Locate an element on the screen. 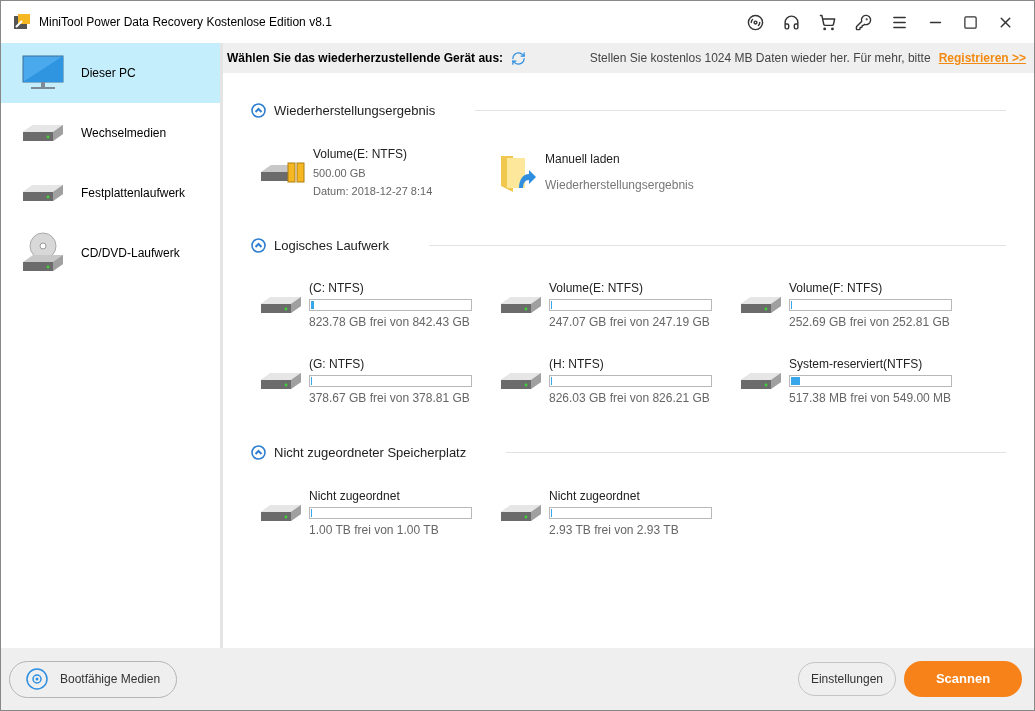 Image resolution: width=1035 pixels, height=711 pixels. device-prompt: Wählen Sie das wiederherzustellende Gerät aus: is located at coordinates (365, 58).